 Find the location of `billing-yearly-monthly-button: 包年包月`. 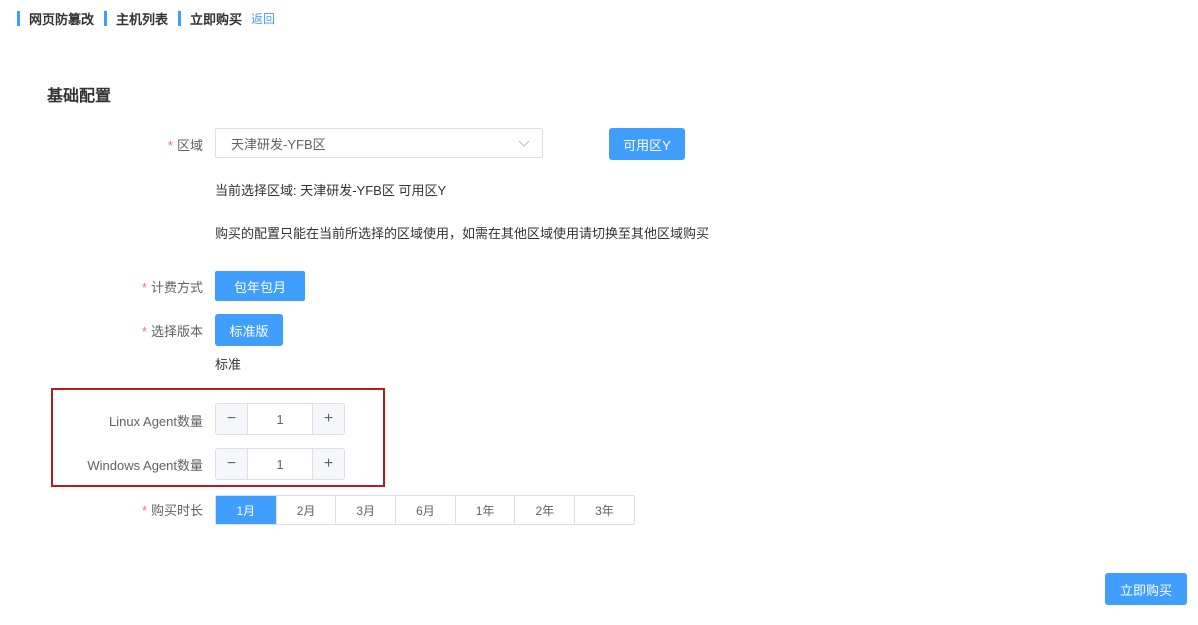

billing-yearly-monthly-button: 包年包月 is located at coordinates (260, 286).